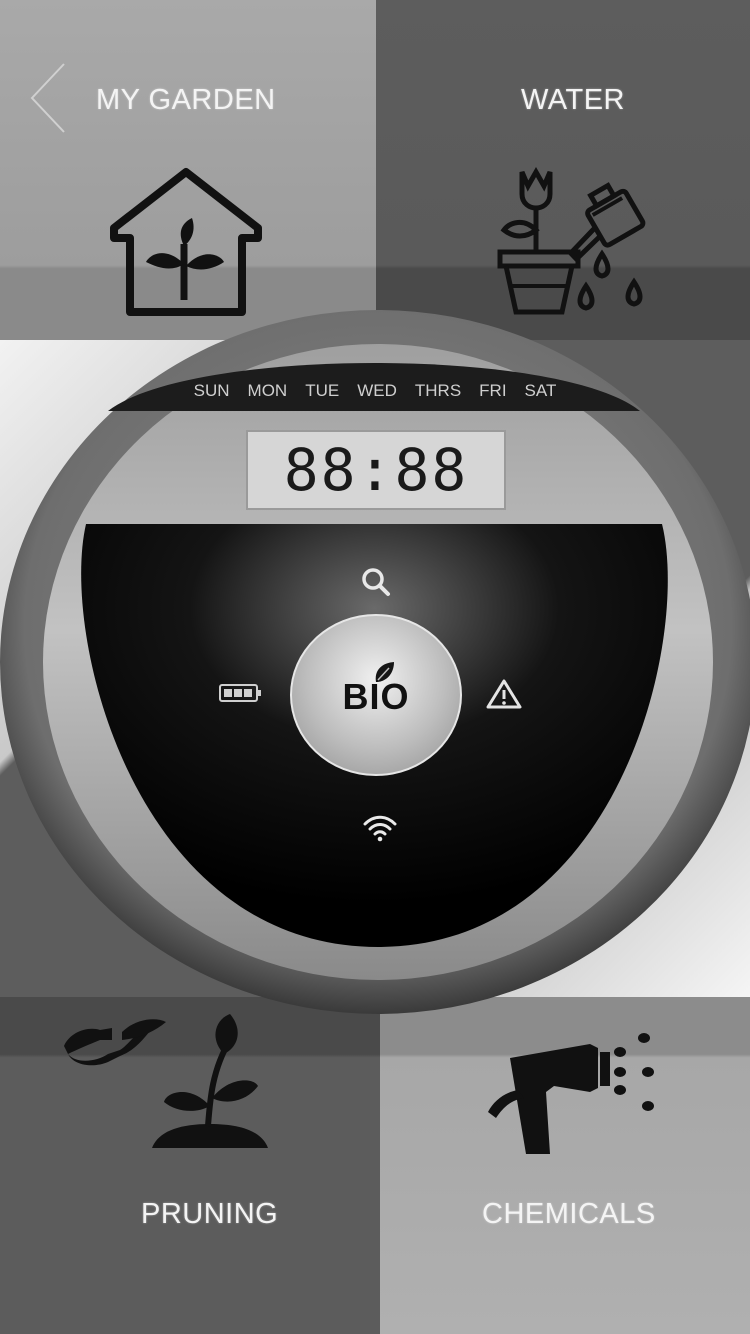  What do you see at coordinates (268, 391) in the screenshot?
I see `day-mon: MON` at bounding box center [268, 391].